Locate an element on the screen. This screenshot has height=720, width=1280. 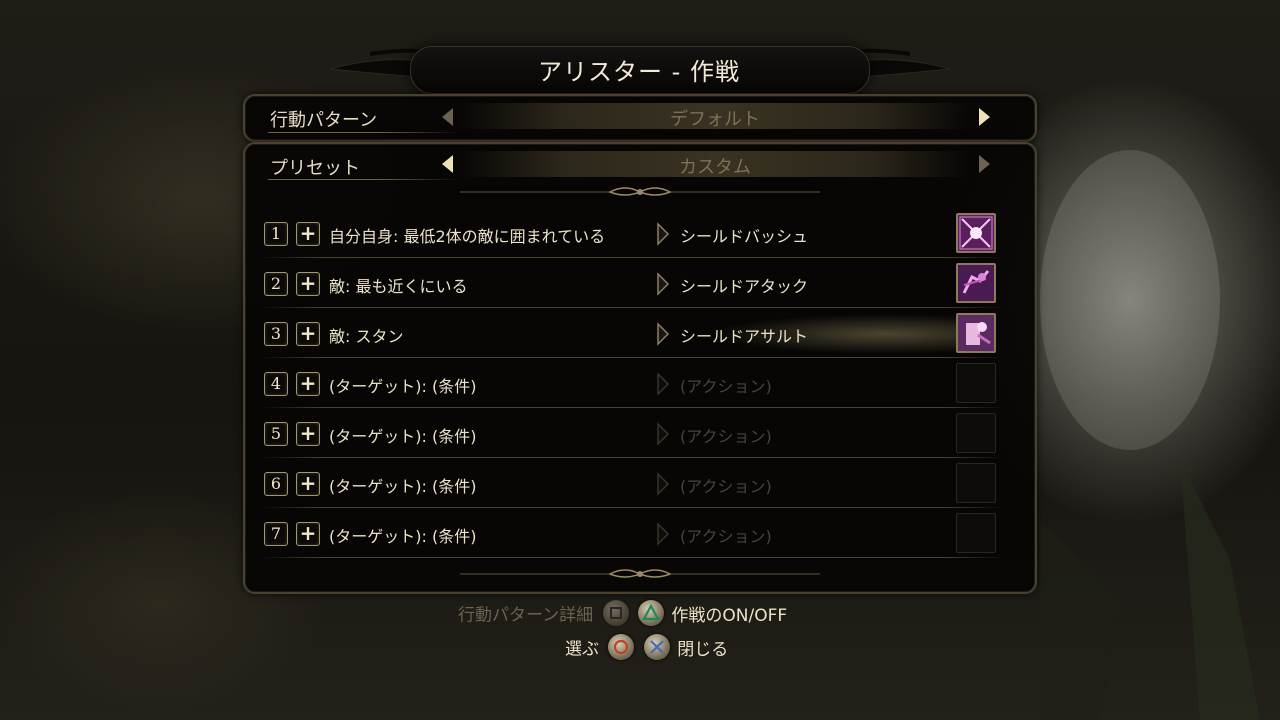
tactic-condition: 敵: スタン is located at coordinates (366, 335).